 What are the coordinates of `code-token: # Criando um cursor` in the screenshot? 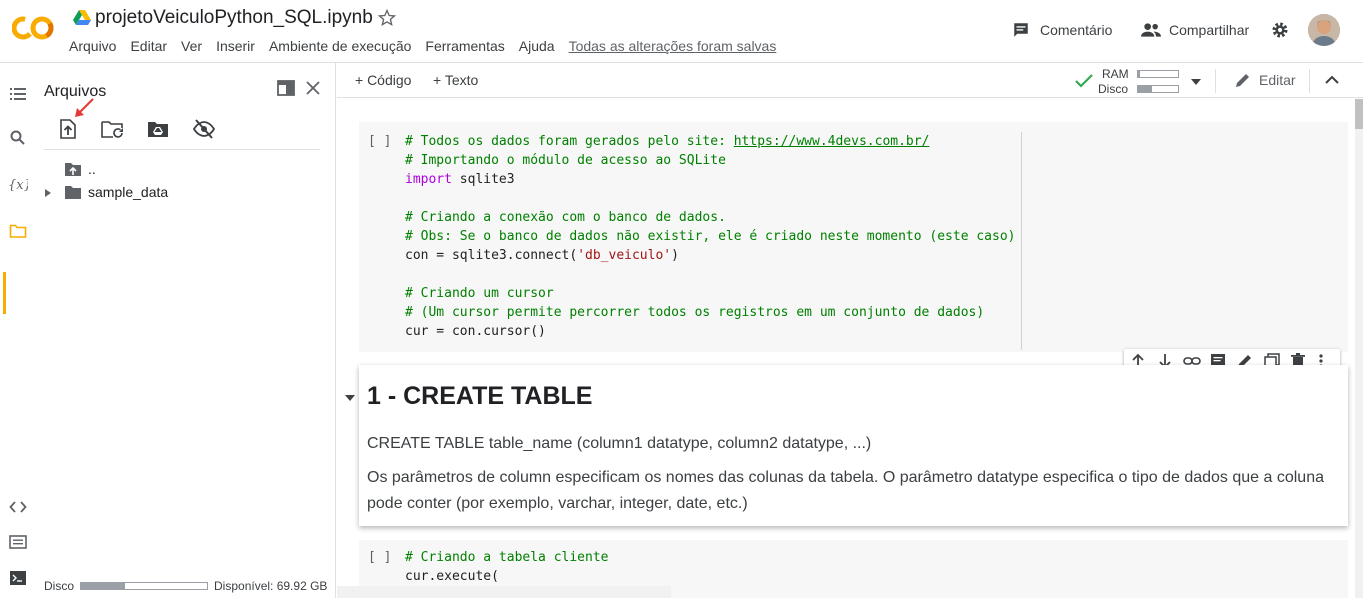 It's located at (479, 293).